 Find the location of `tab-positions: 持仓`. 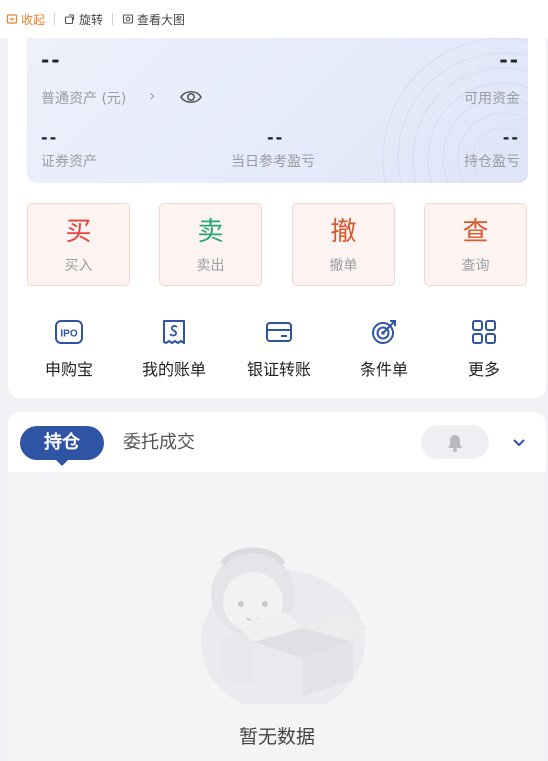

tab-positions: 持仓 is located at coordinates (62, 446).